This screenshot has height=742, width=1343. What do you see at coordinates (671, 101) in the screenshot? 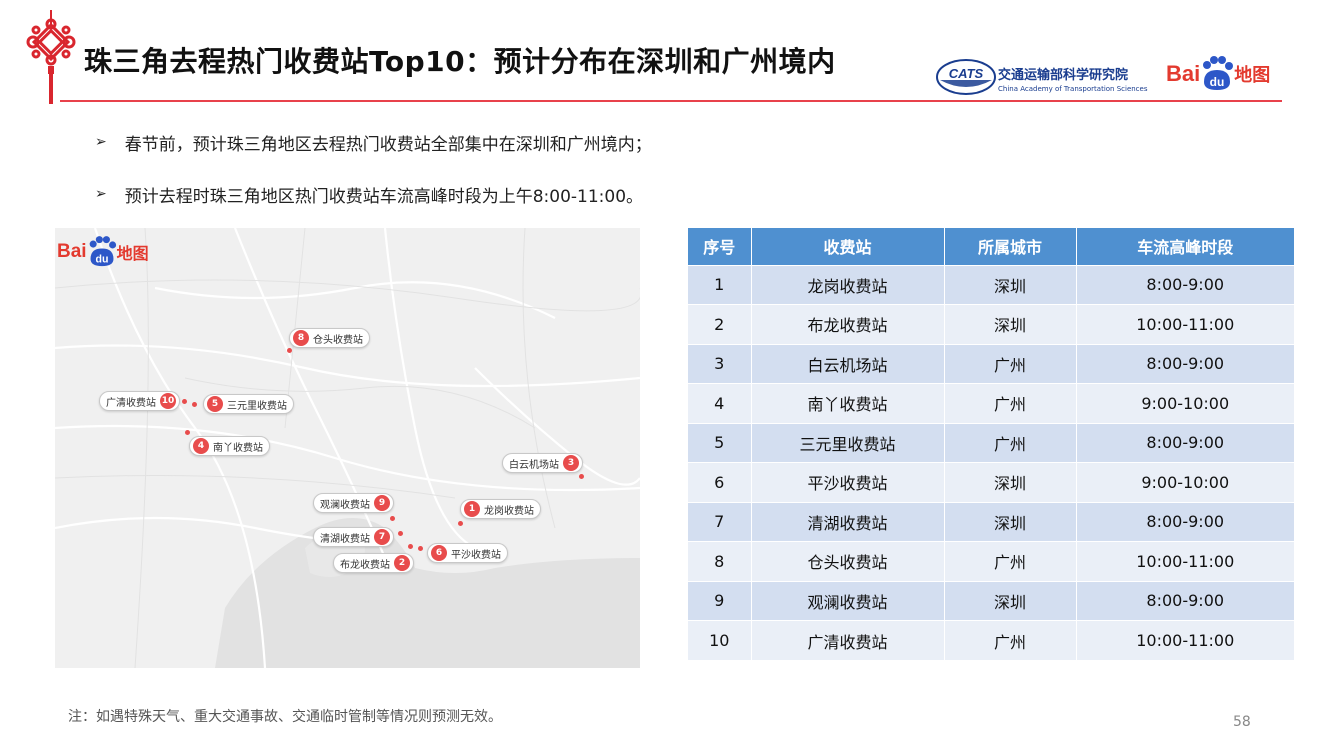
I see `header-divider` at bounding box center [671, 101].